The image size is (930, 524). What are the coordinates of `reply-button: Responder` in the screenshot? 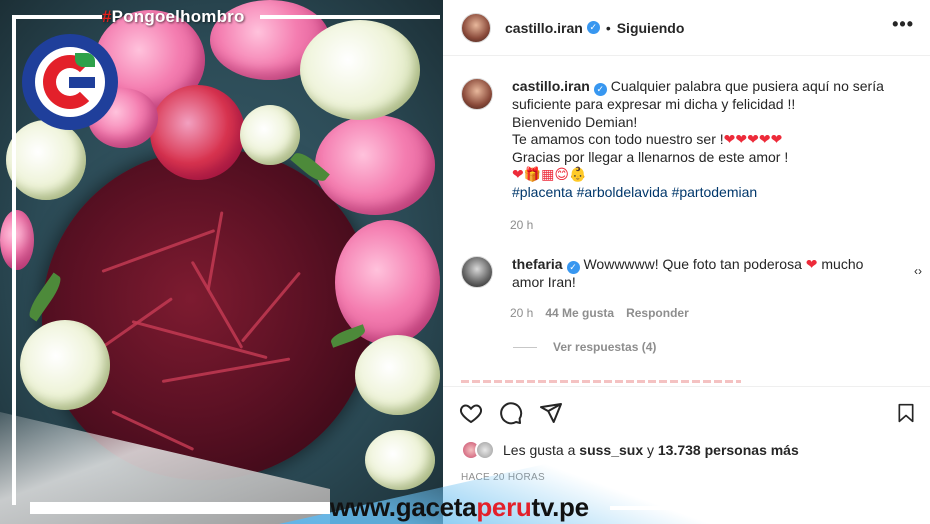 It's located at (657, 313).